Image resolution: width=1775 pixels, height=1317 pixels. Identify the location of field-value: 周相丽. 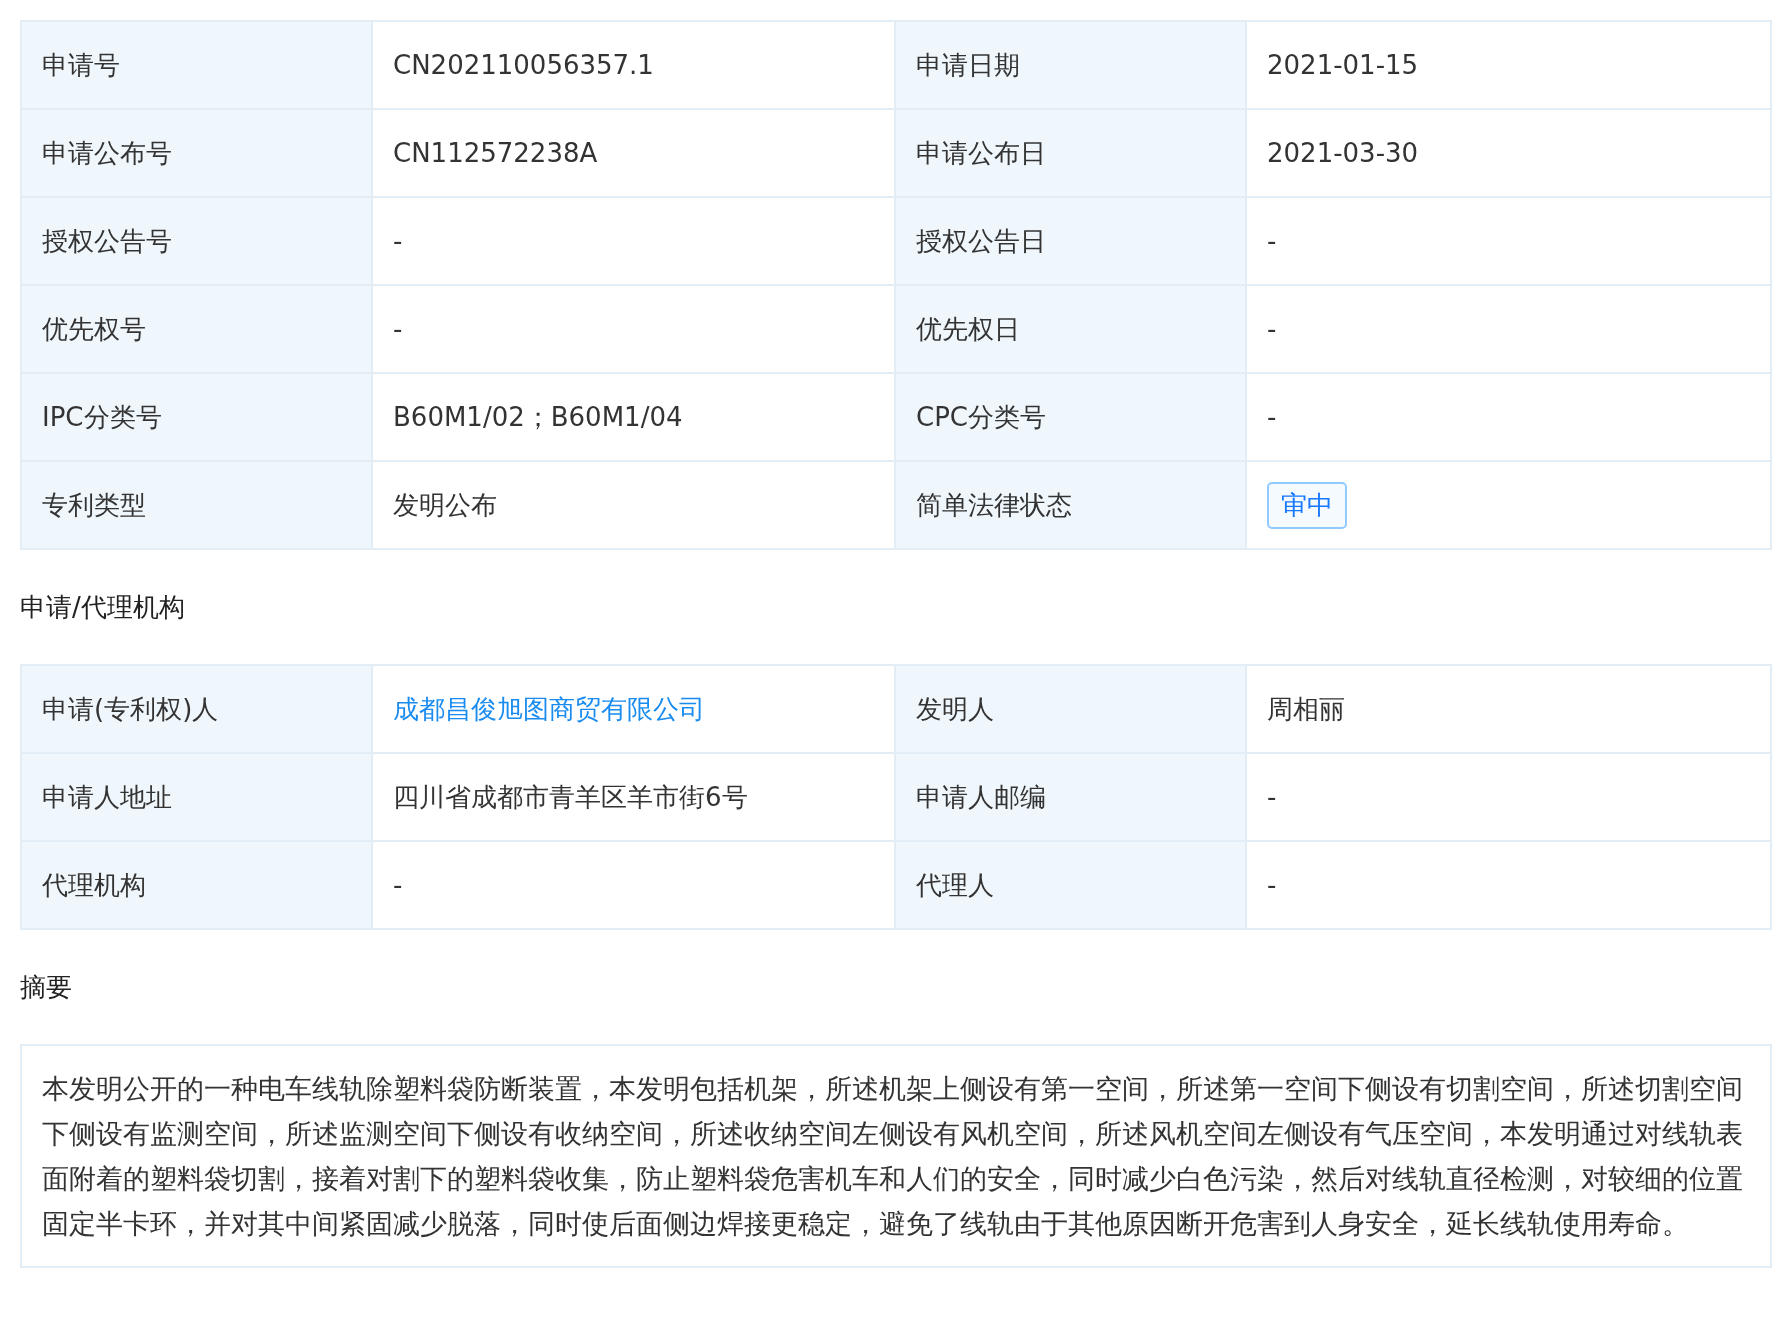
(1306, 709).